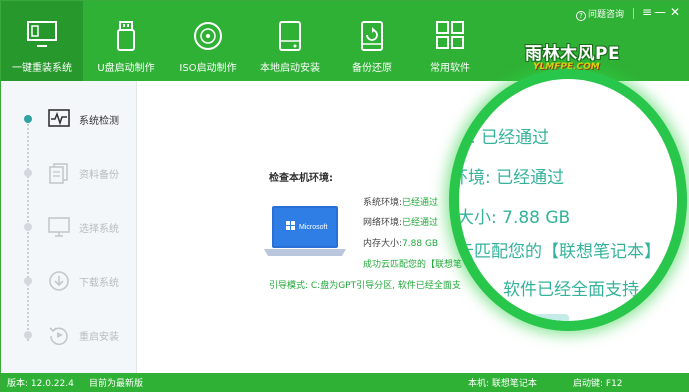 Image resolution: width=689 pixels, height=392 pixels. I want to click on step-restart-install: 重启安装, so click(69, 335).